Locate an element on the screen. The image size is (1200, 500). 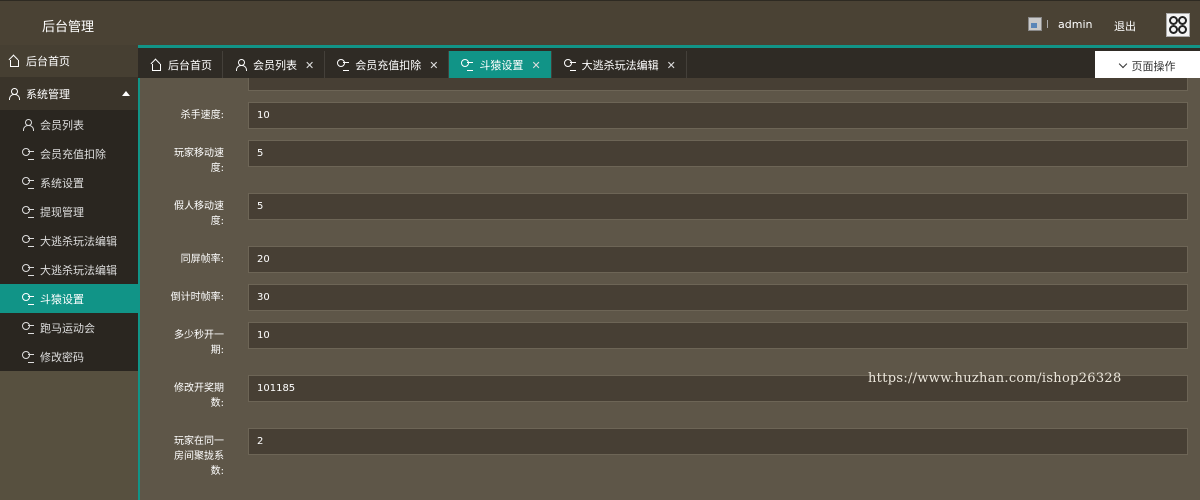
killer-speed-input: 10 is located at coordinates (718, 115).